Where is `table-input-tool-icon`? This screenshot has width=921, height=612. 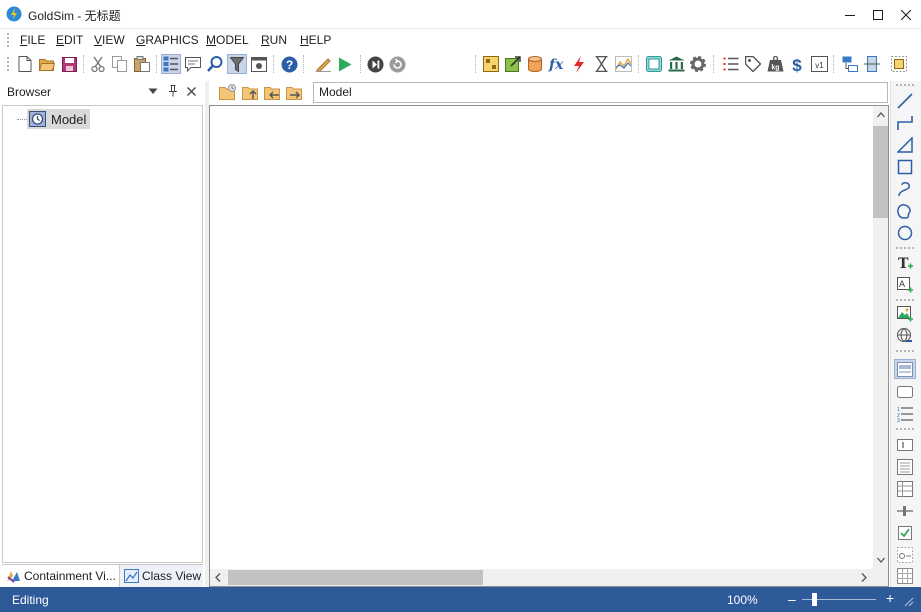 table-input-tool-icon is located at coordinates (905, 467).